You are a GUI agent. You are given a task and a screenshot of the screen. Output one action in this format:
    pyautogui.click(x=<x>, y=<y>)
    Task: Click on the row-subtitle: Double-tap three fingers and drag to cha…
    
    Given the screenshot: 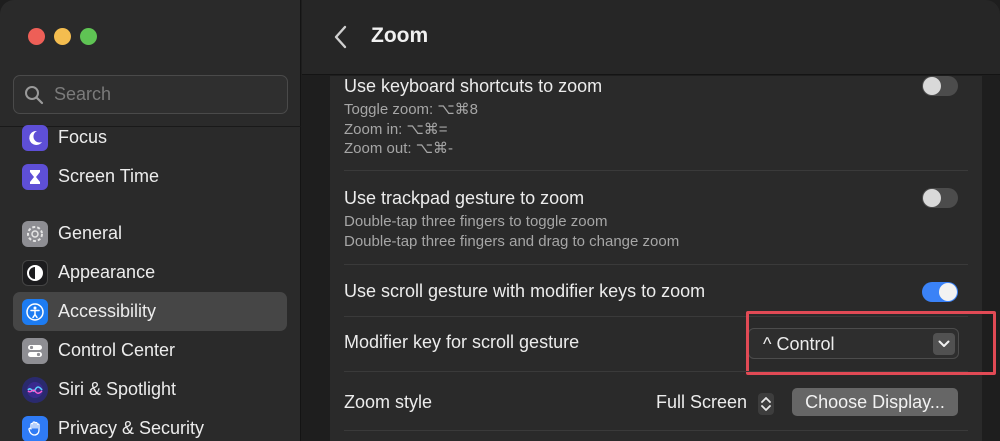 What is the action you would take?
    pyautogui.click(x=512, y=241)
    